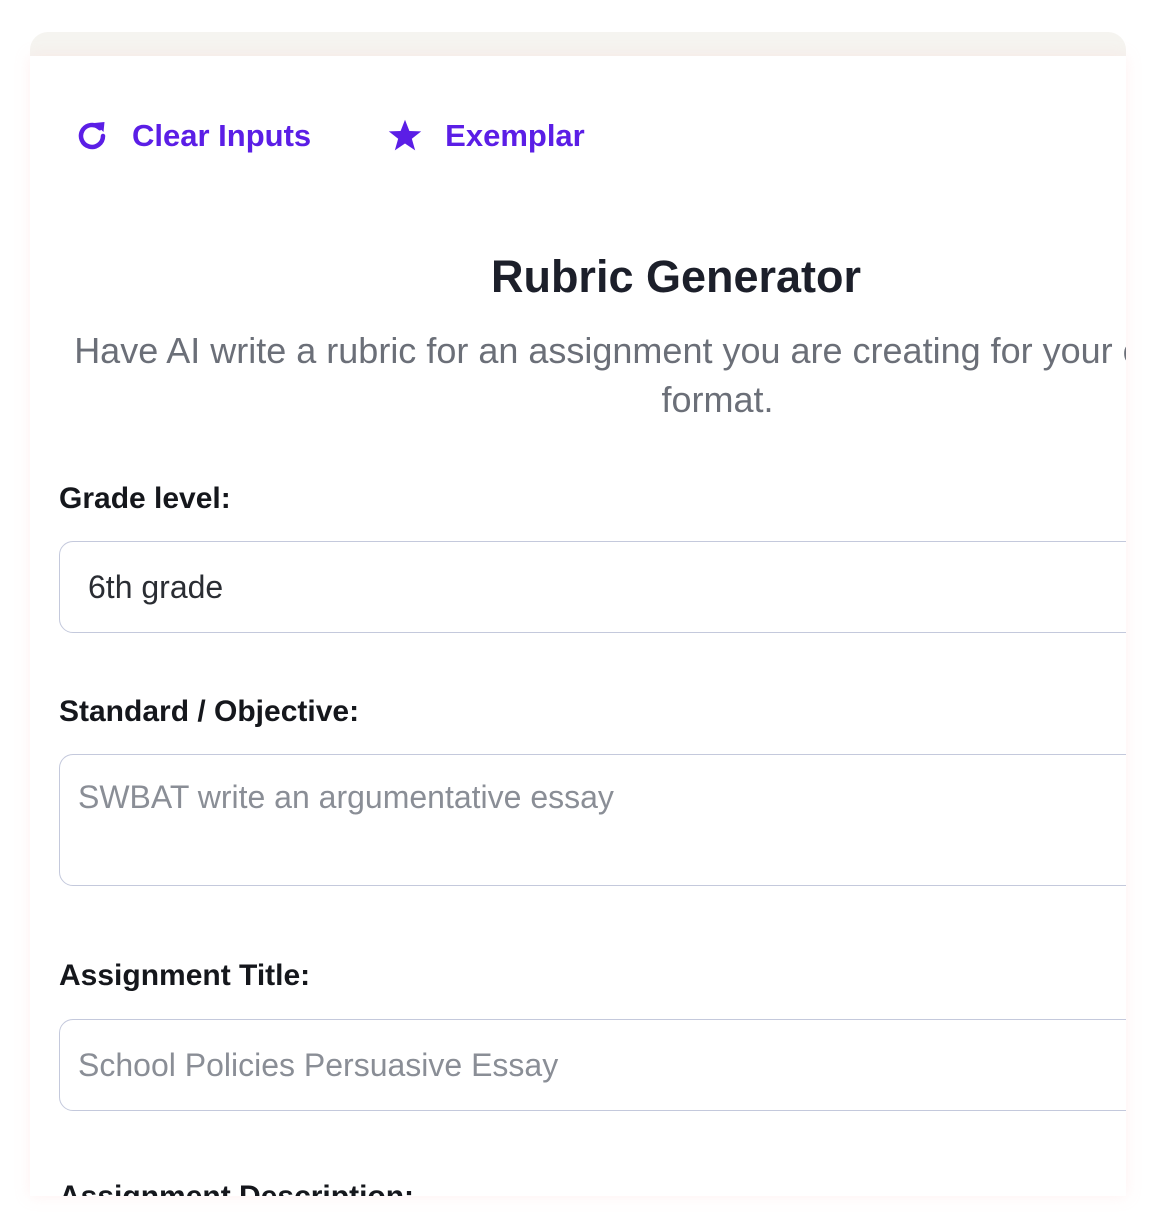  I want to click on standard-objective-input, so click(593, 820).